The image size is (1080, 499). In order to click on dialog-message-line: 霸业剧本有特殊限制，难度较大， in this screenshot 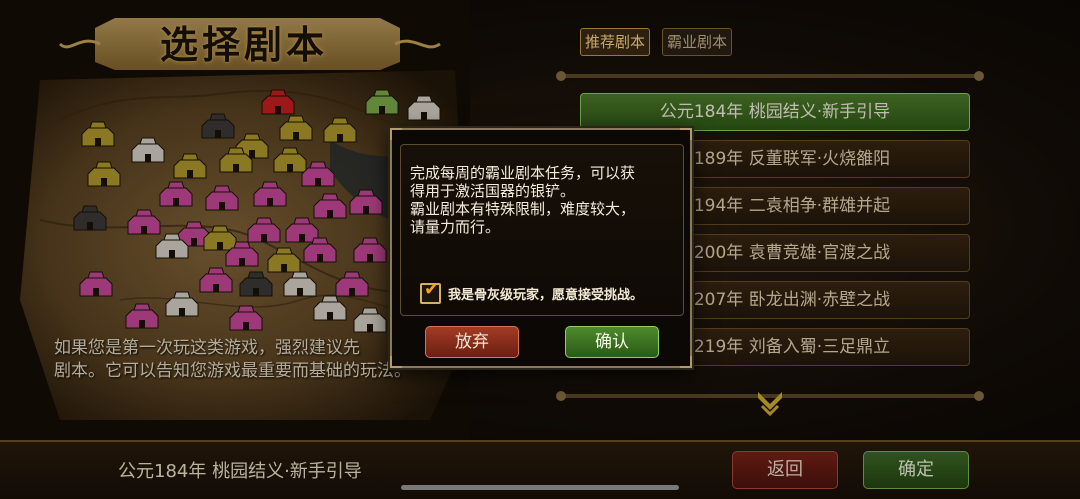, I will do `click(523, 209)`.